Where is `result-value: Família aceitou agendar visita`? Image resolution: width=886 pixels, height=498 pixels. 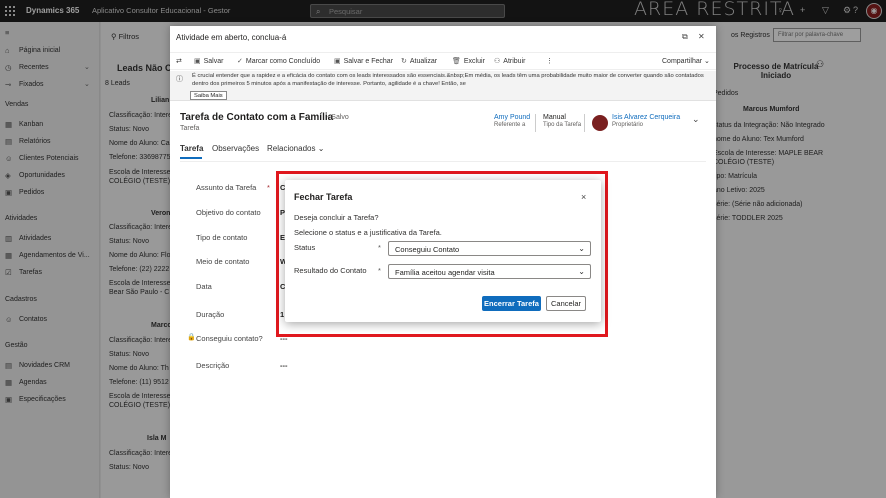
result-value: Família aceitou agendar visita is located at coordinates (445, 272).